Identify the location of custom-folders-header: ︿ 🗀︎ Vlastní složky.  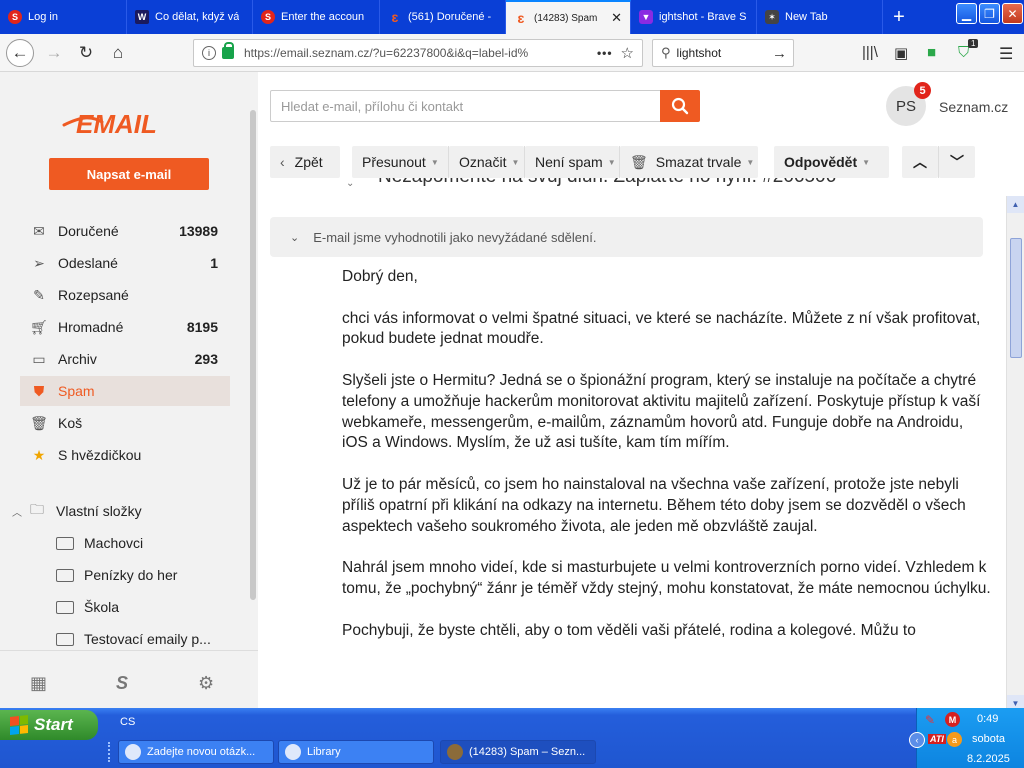
(113, 511).